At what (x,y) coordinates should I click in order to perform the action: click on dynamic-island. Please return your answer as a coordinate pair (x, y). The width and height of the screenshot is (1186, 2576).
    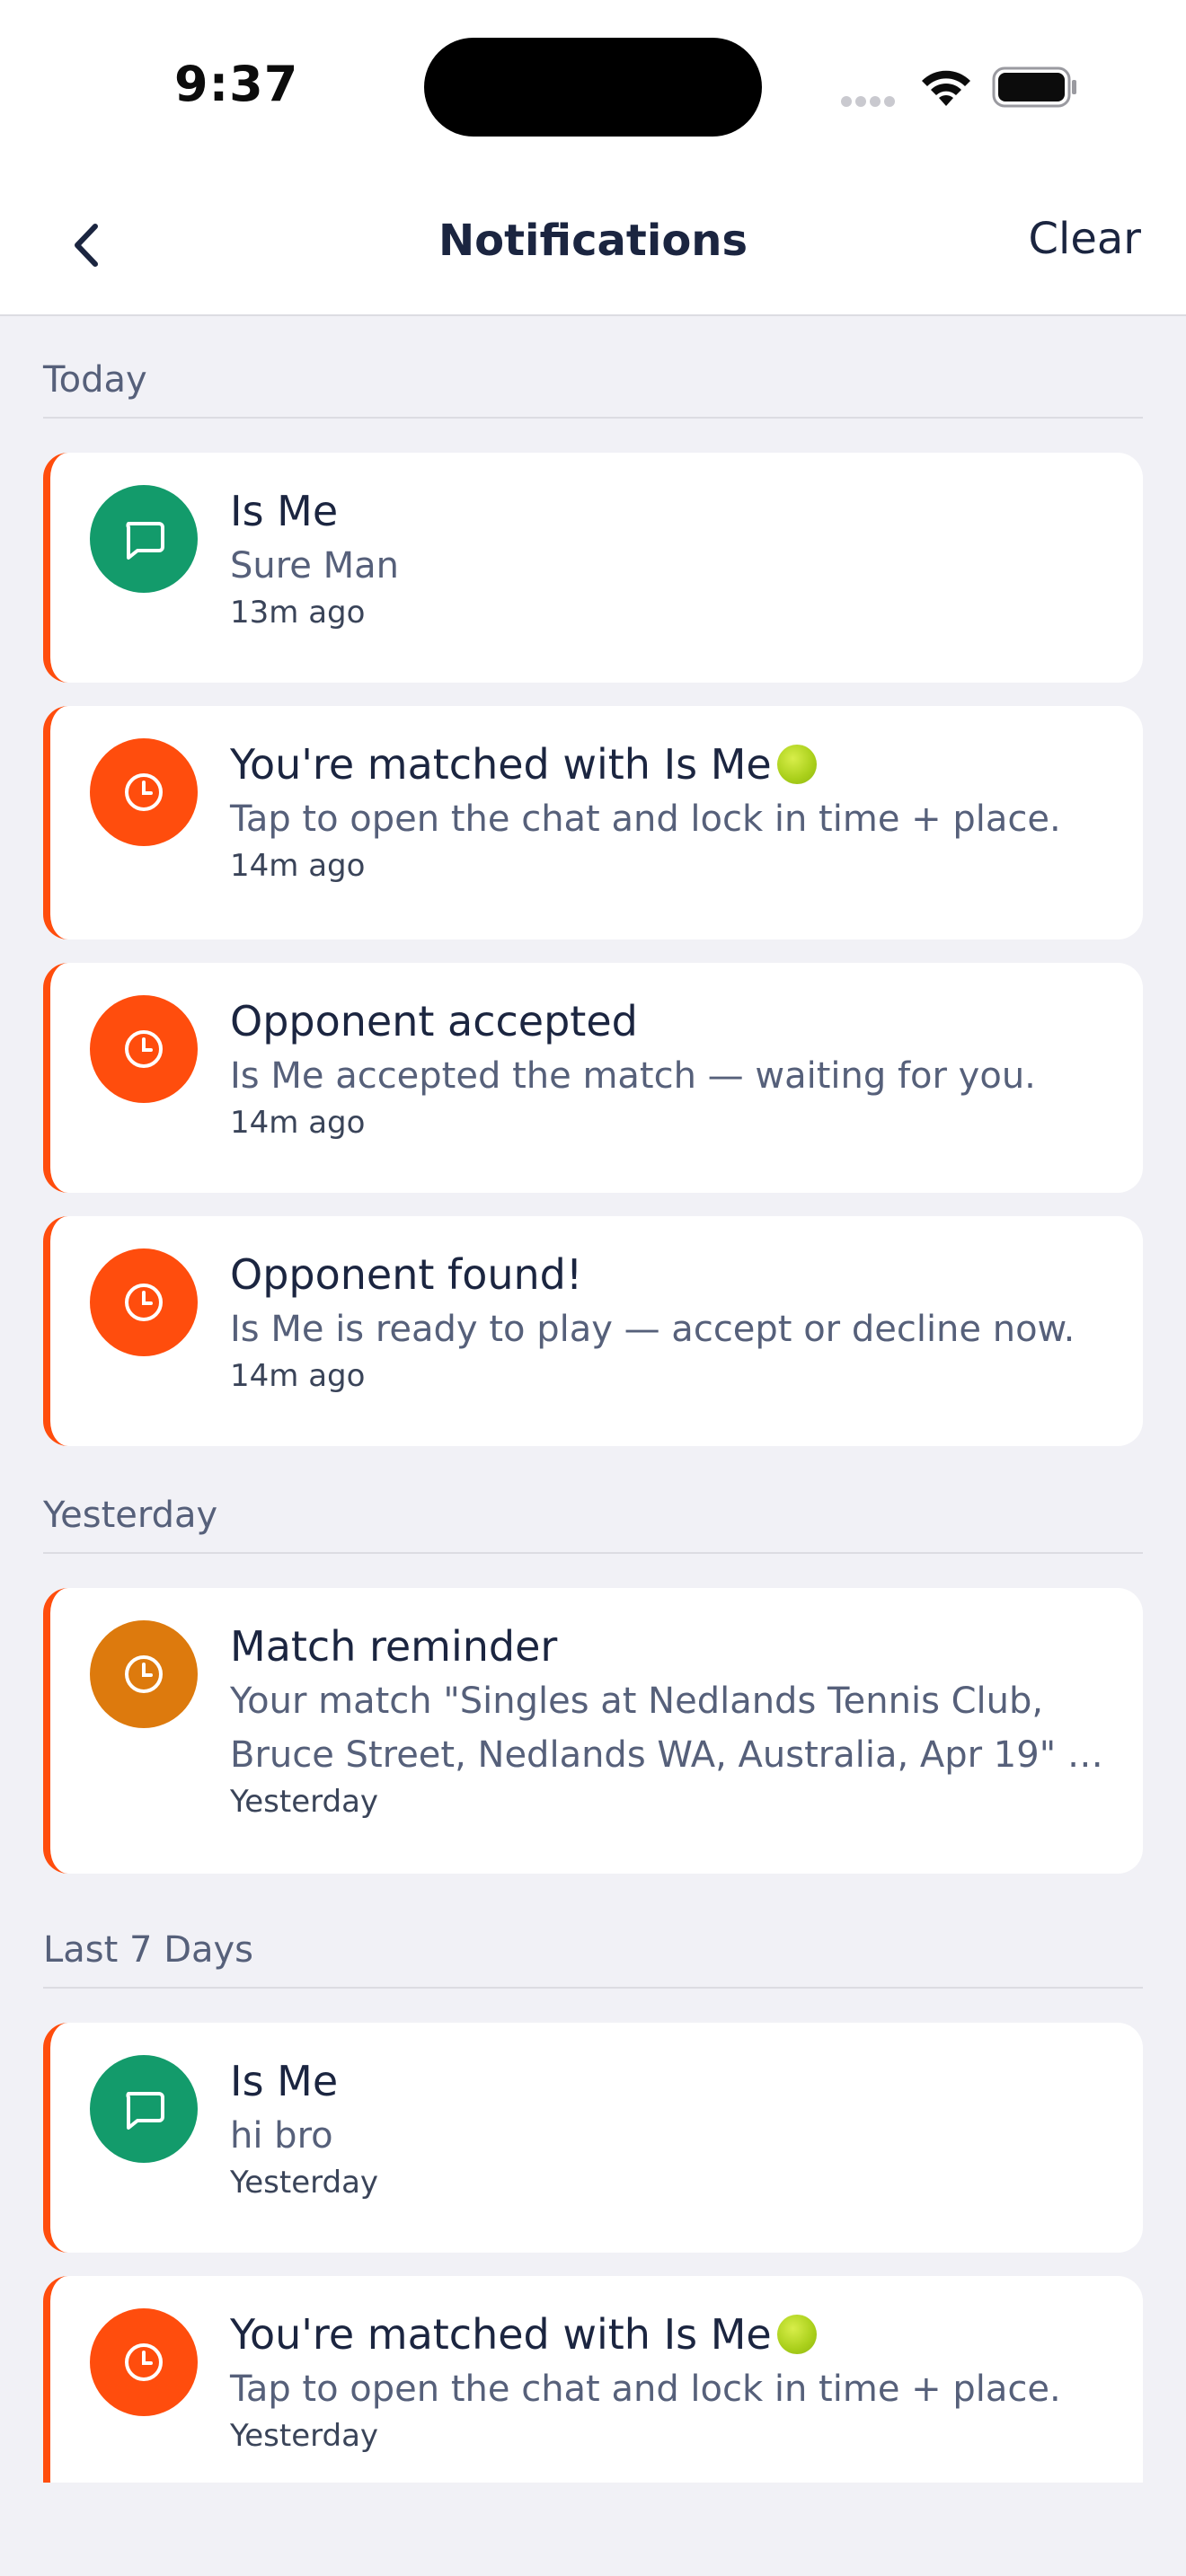
    Looking at the image, I should click on (593, 87).